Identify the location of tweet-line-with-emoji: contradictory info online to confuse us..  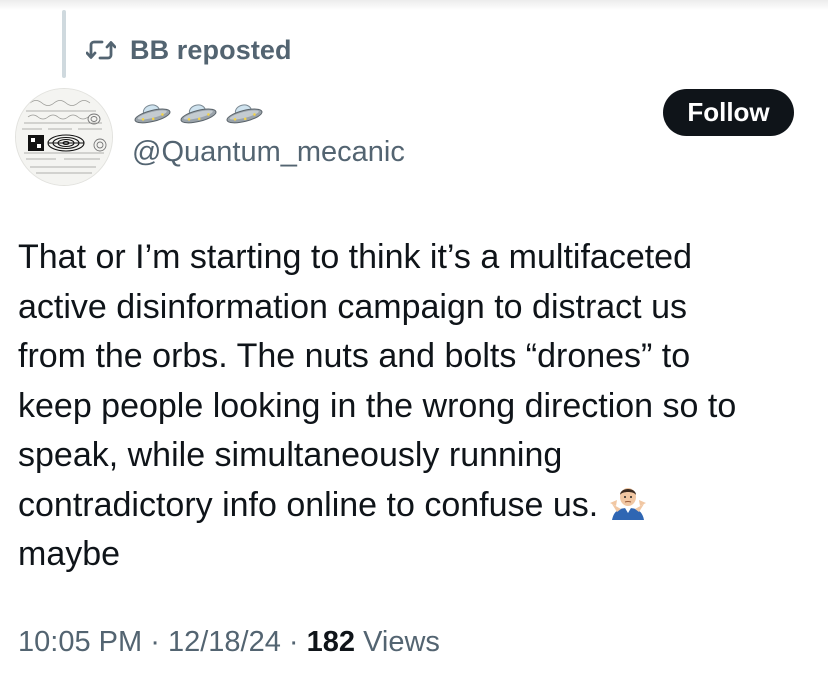
(418, 506).